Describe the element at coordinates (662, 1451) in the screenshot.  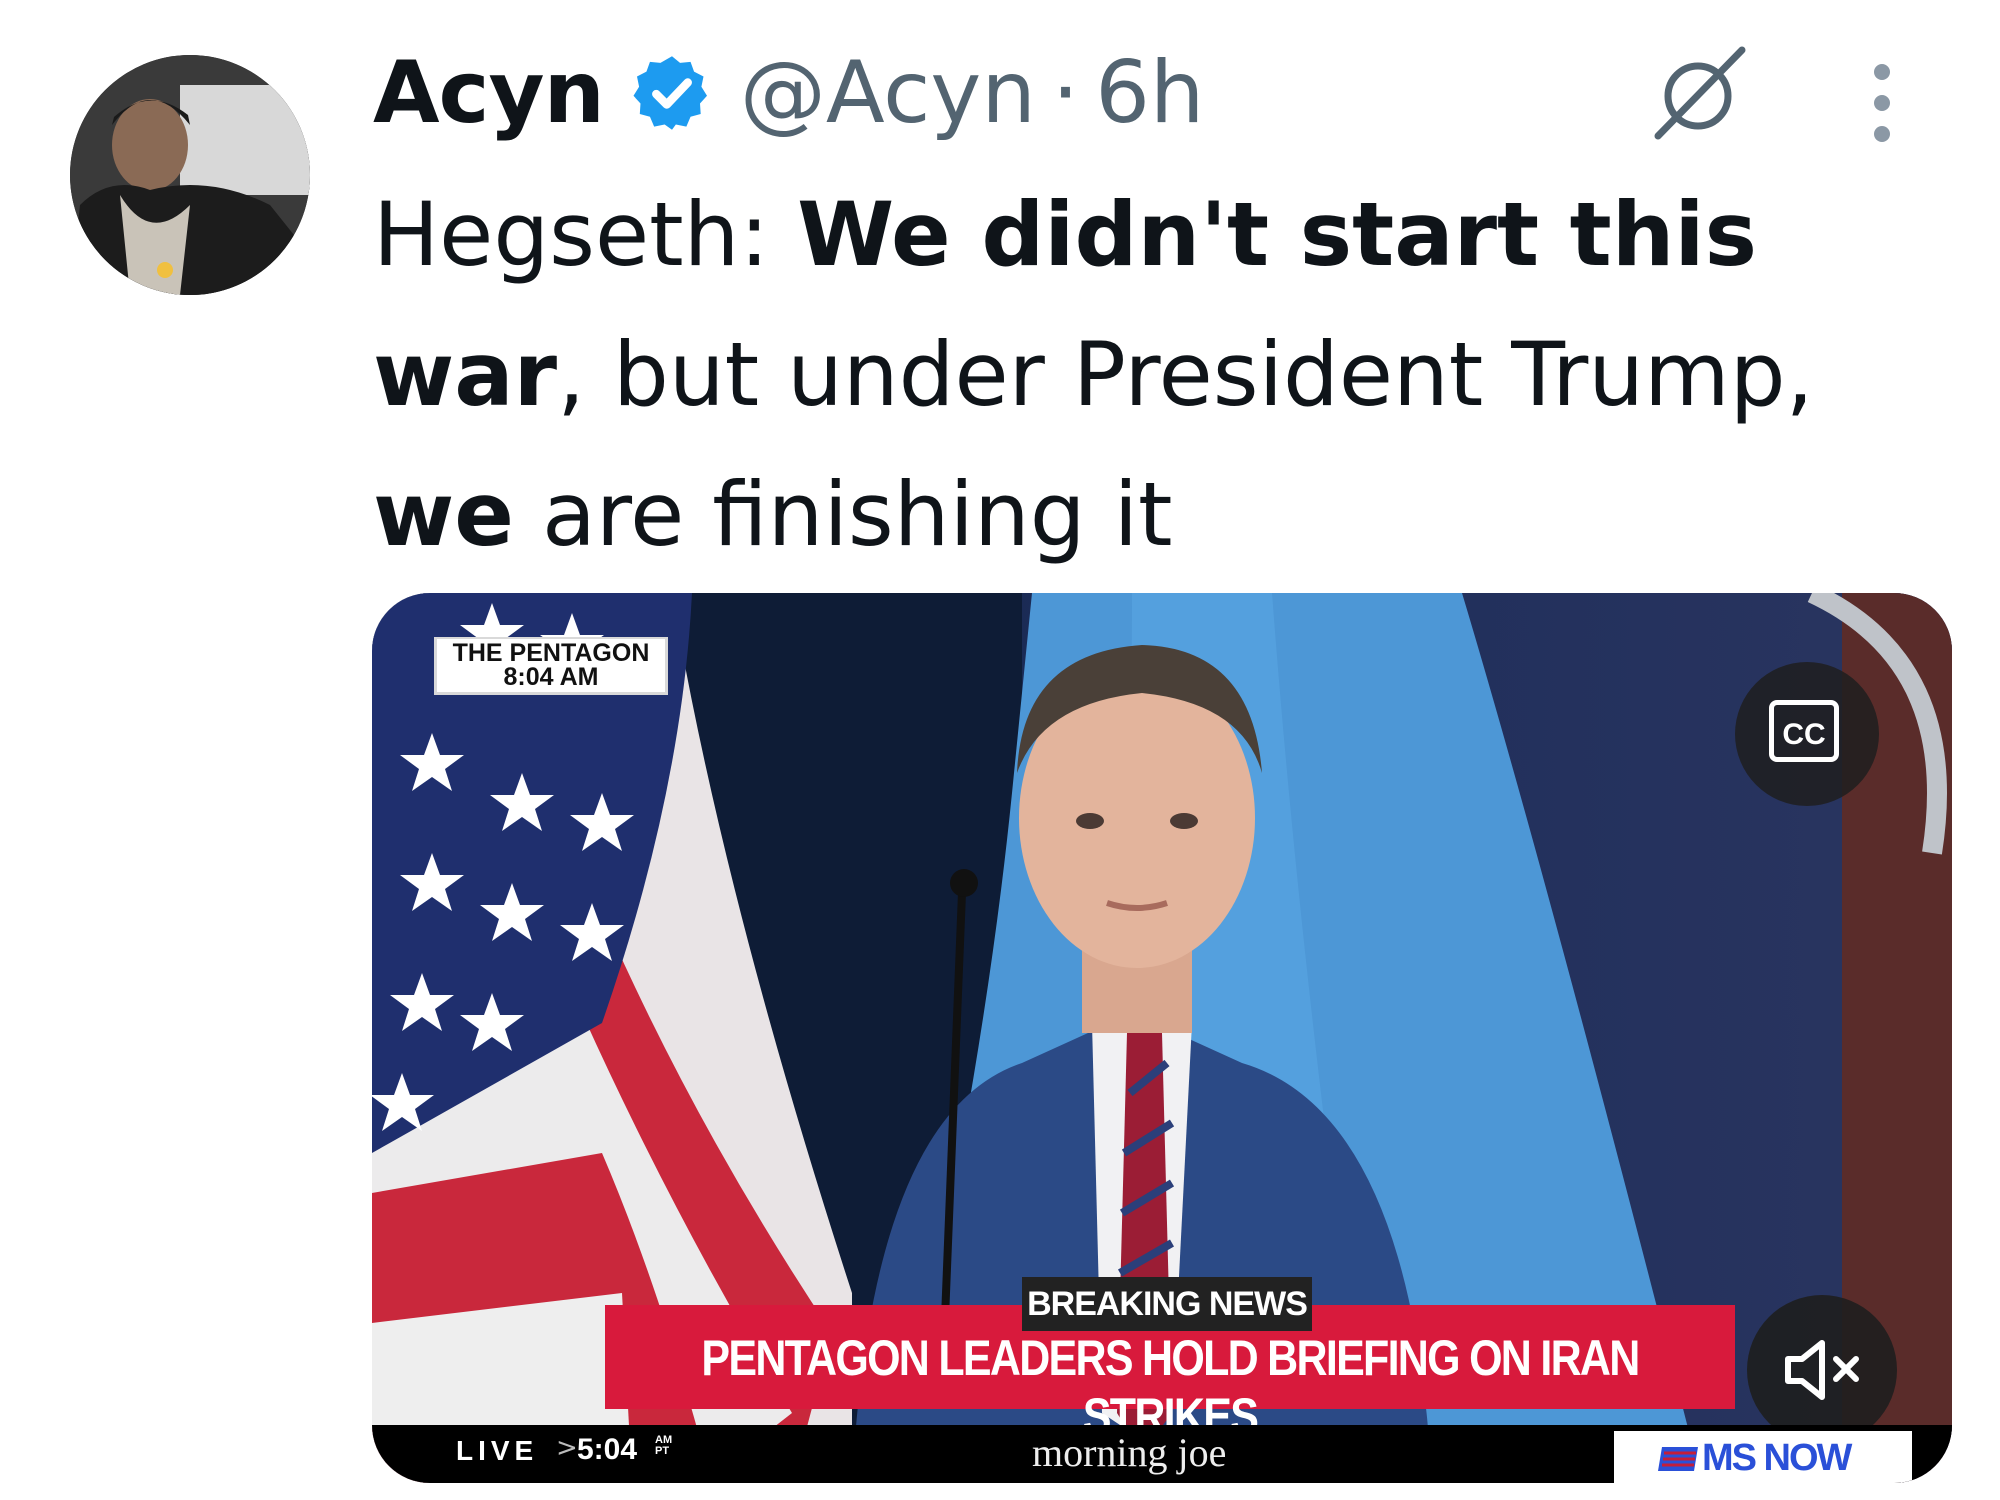
I see `live-tz: PT` at that location.